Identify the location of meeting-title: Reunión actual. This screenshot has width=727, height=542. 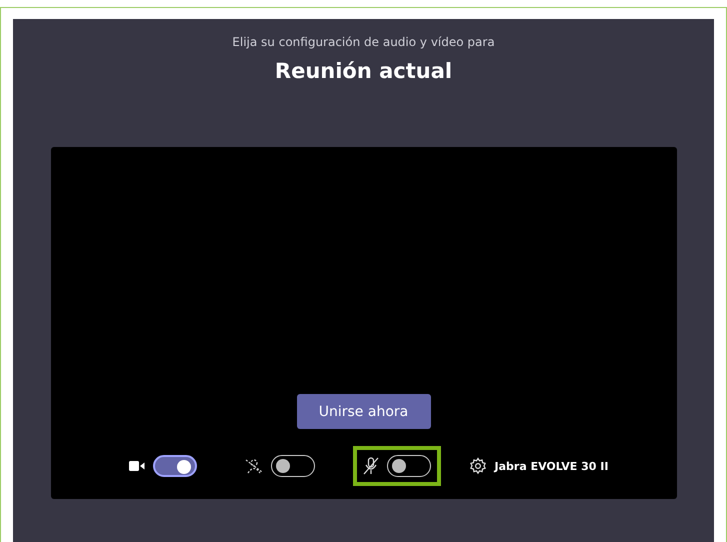
(363, 71).